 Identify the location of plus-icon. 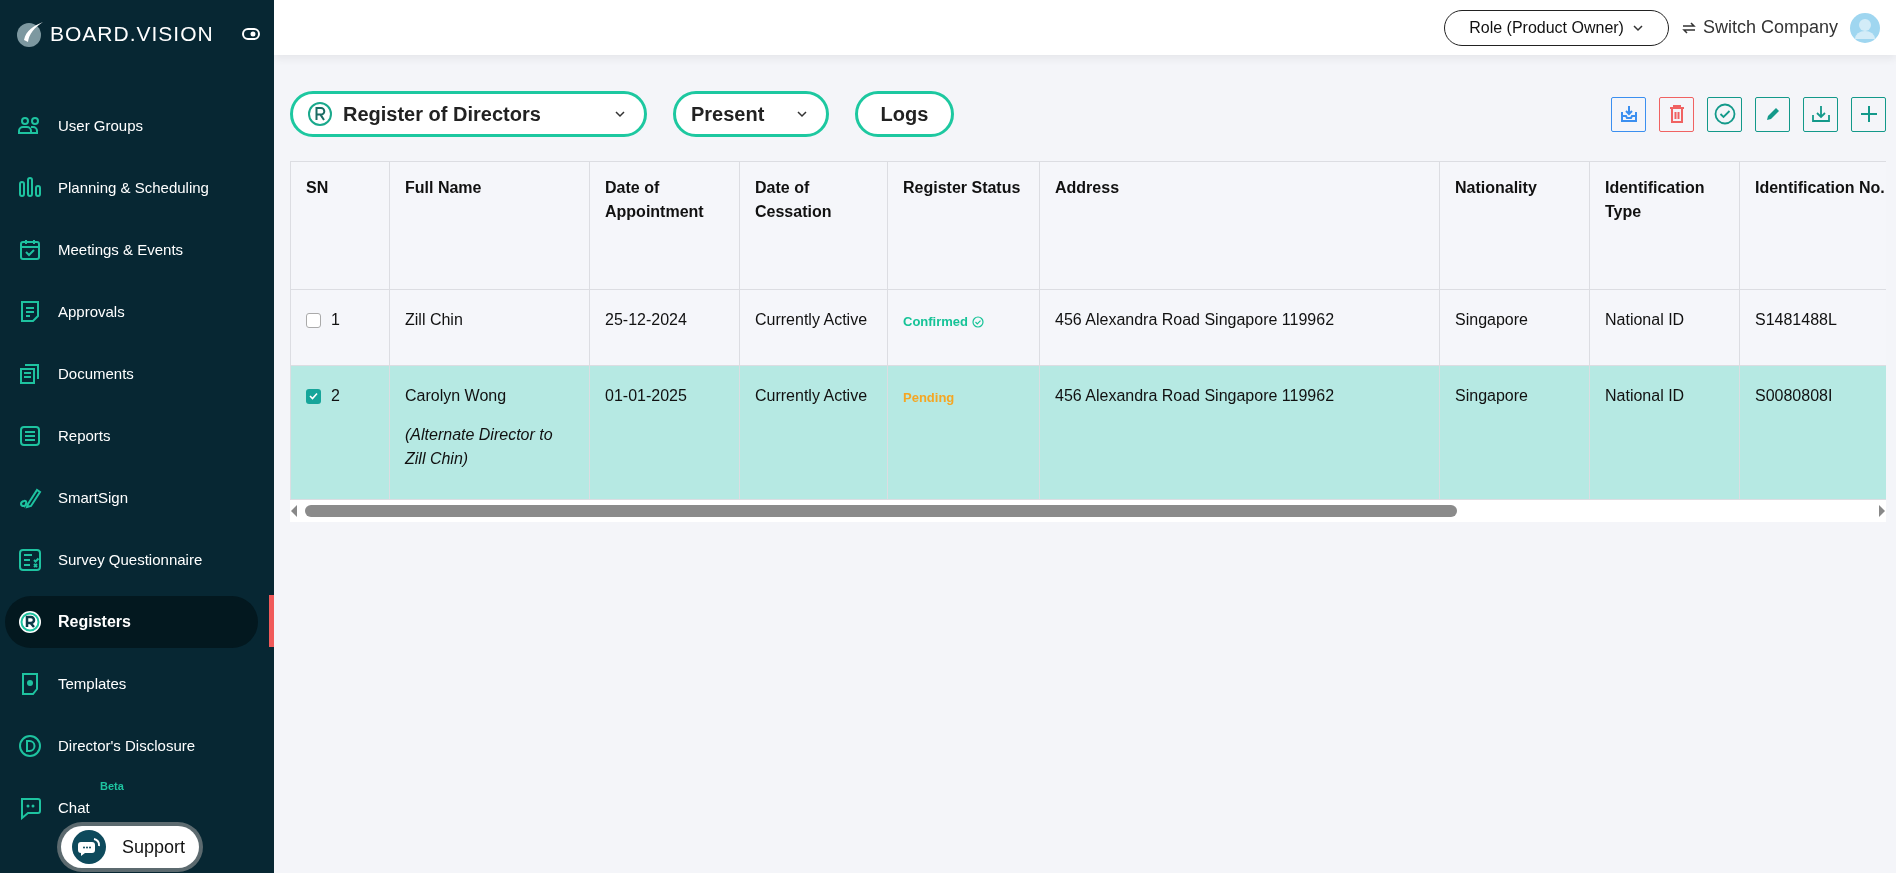
(1868, 114).